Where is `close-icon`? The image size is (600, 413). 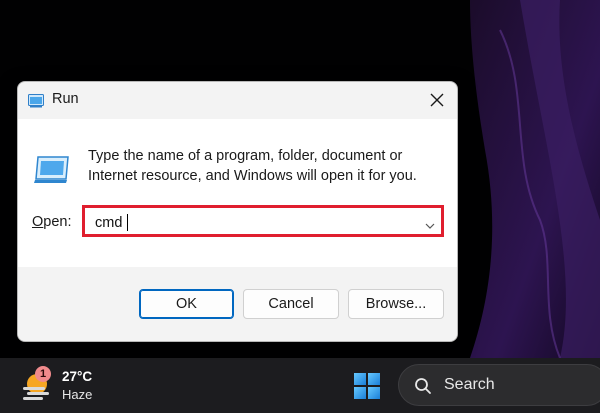
close-icon is located at coordinates (437, 100).